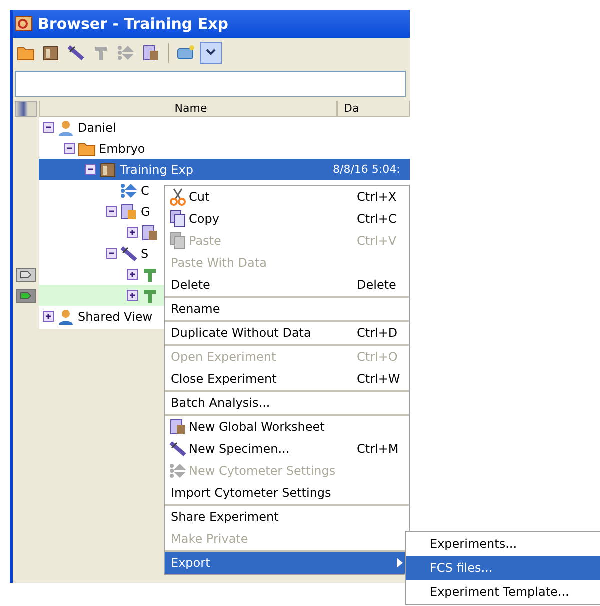 This screenshot has height=606, width=600. I want to click on tree-item-label: Training Exp, so click(157, 169).